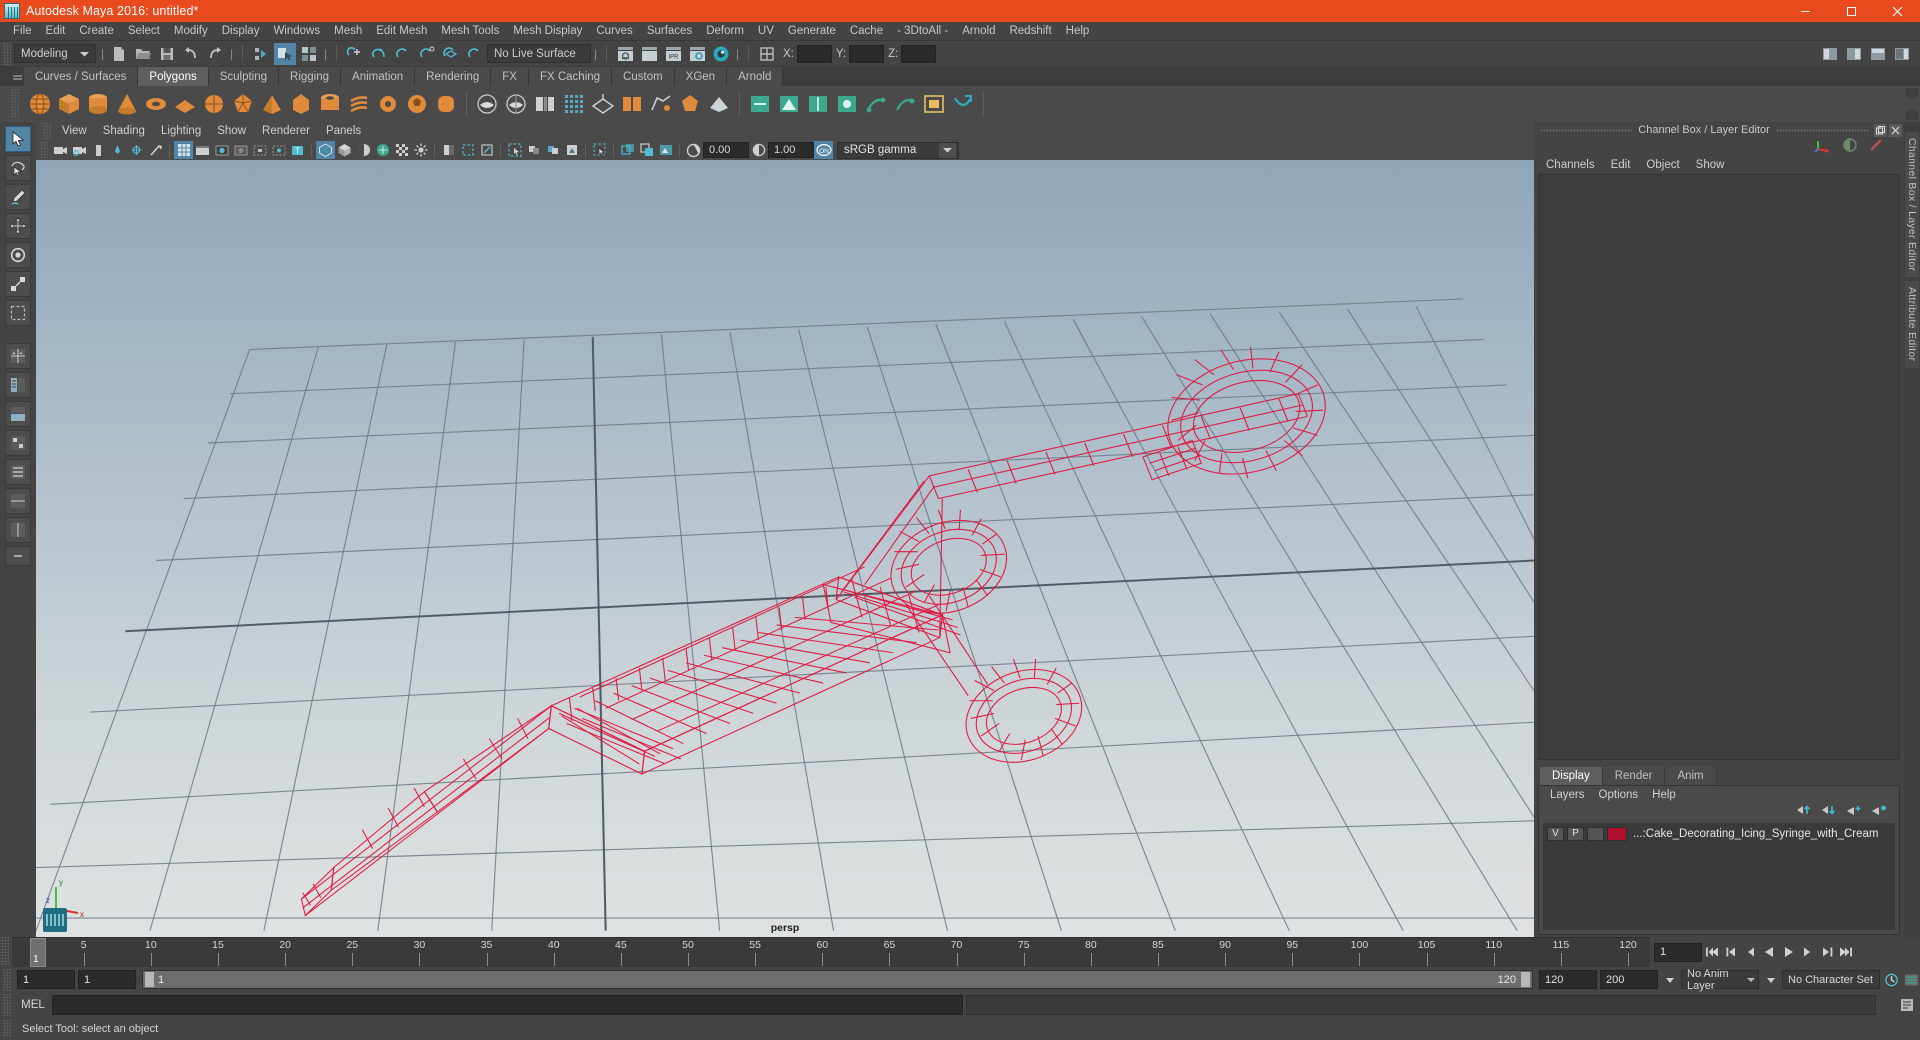 The width and height of the screenshot is (1920, 1040). What do you see at coordinates (191, 54) in the screenshot?
I see `undo-icon` at bounding box center [191, 54].